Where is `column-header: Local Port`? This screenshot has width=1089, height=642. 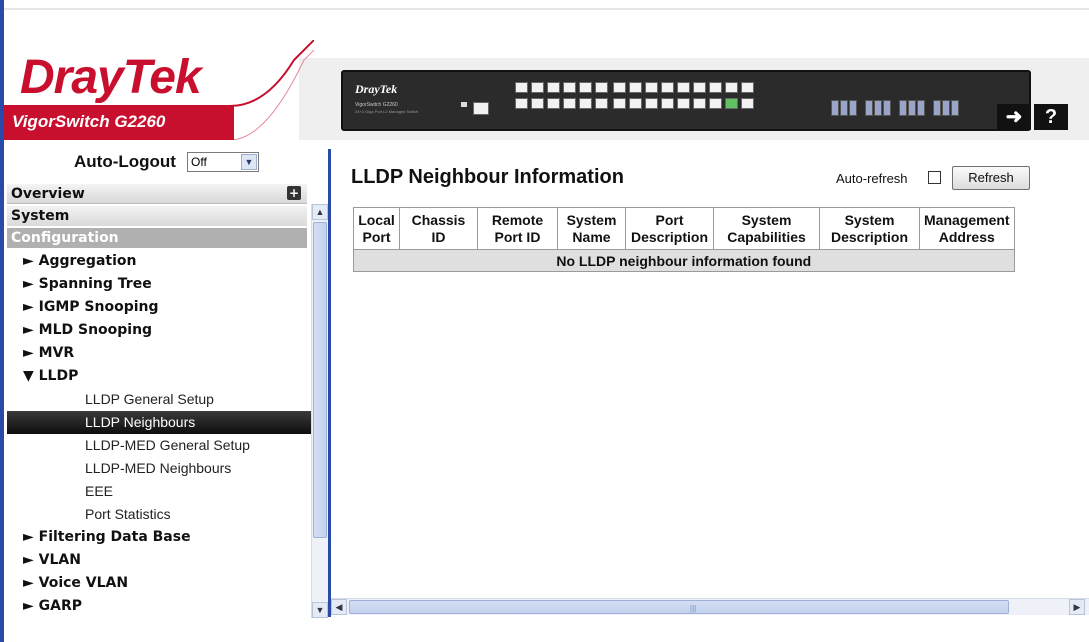 column-header: Local Port is located at coordinates (376, 228).